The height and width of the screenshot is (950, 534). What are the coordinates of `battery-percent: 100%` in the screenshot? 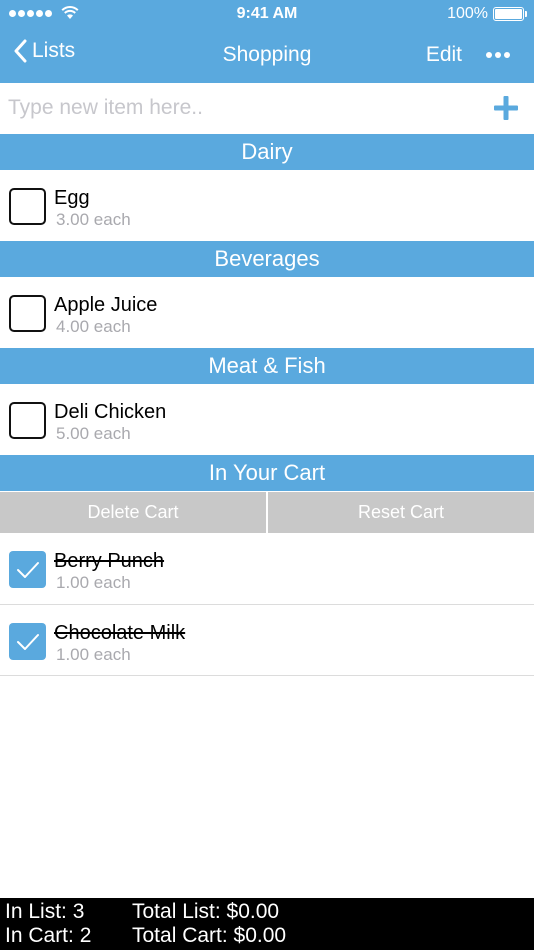 It's located at (467, 13).